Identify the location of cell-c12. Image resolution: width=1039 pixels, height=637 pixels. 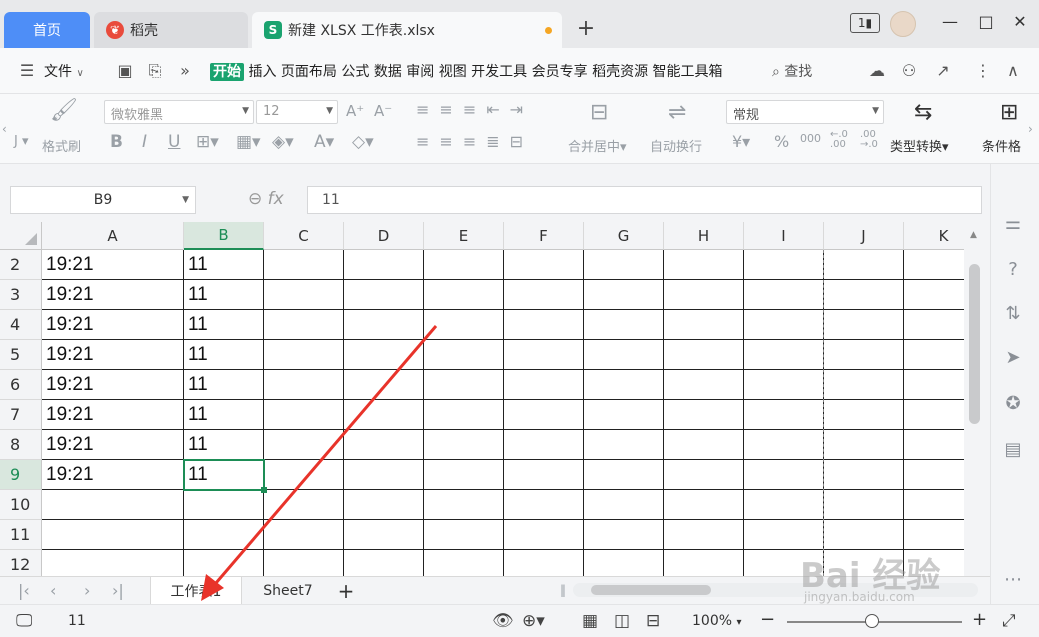
(304, 563).